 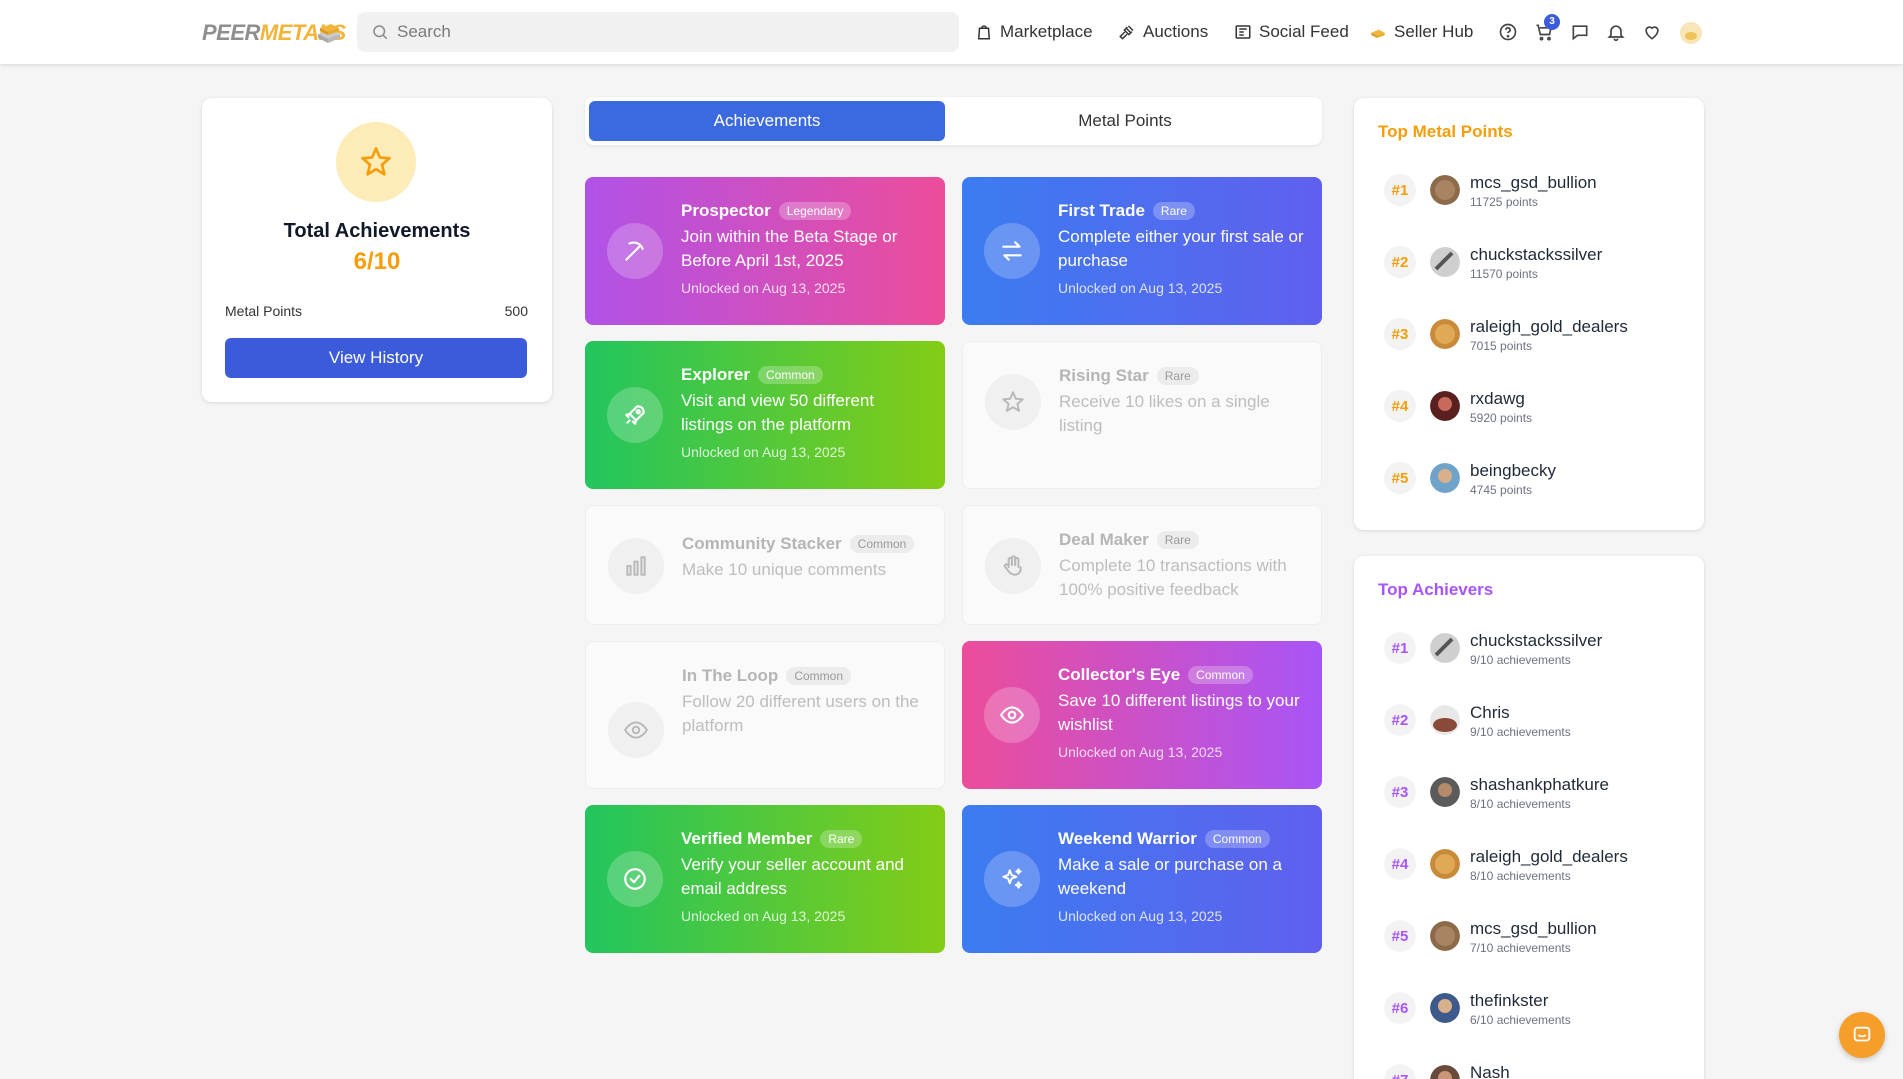 I want to click on username: Chris, so click(x=1490, y=712).